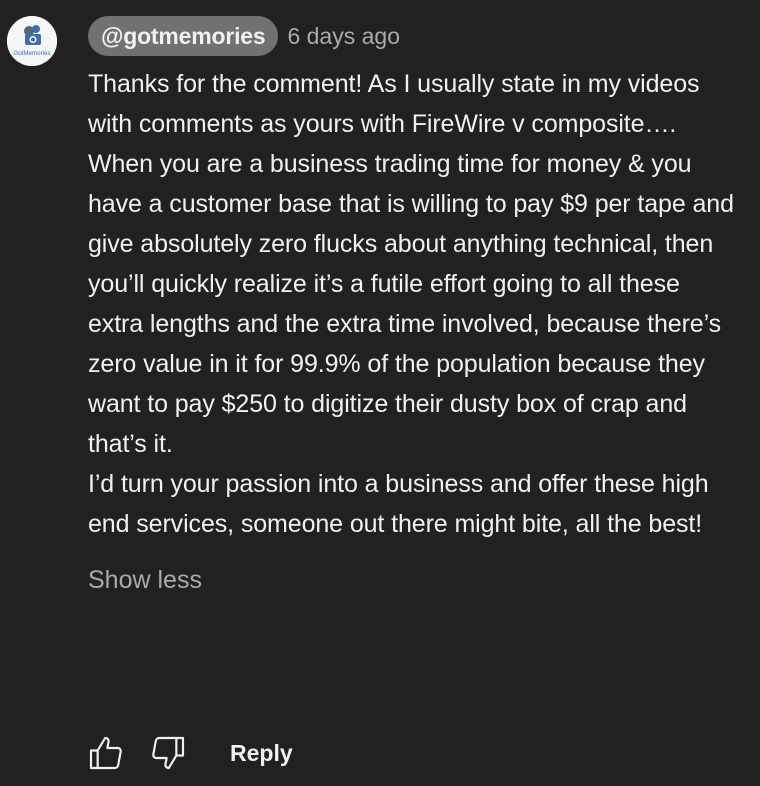  I want to click on comment-actions: Reply, so click(188, 753).